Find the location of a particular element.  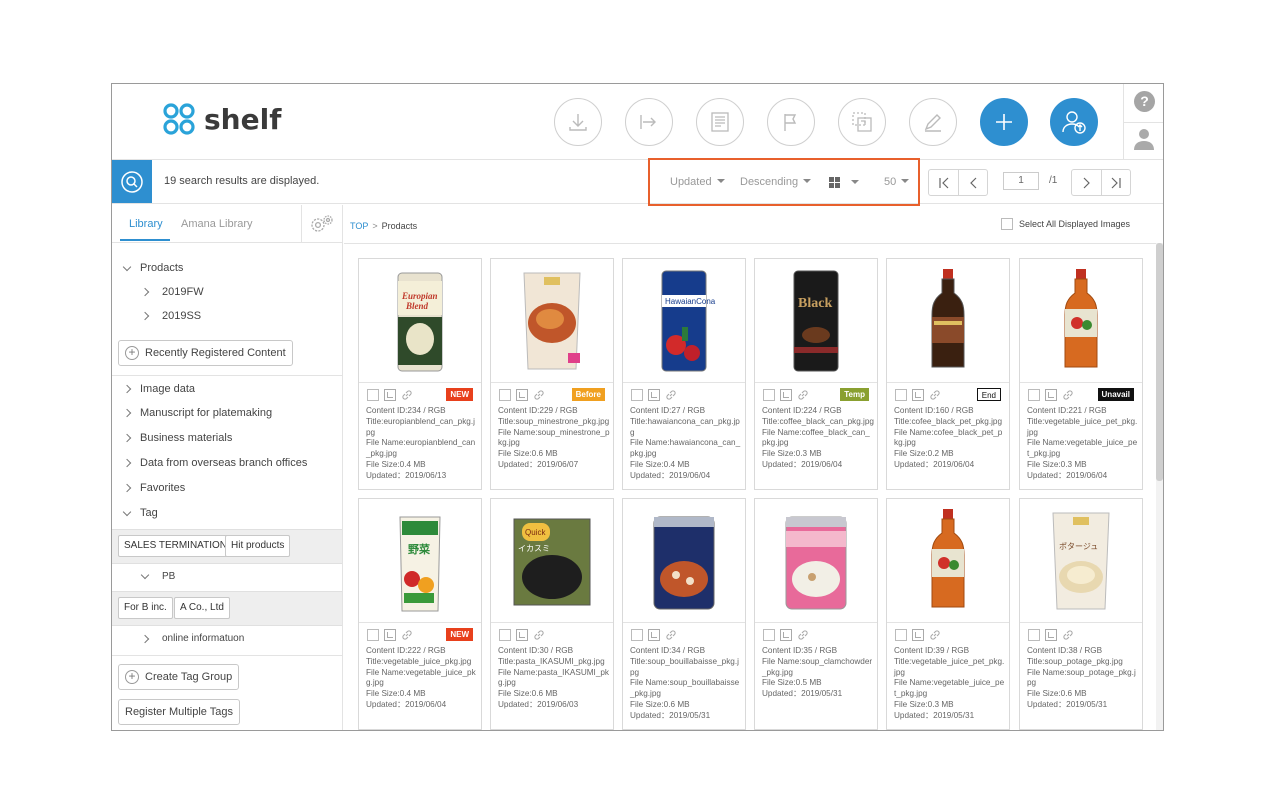

scrollbar is located at coordinates (1159, 486).